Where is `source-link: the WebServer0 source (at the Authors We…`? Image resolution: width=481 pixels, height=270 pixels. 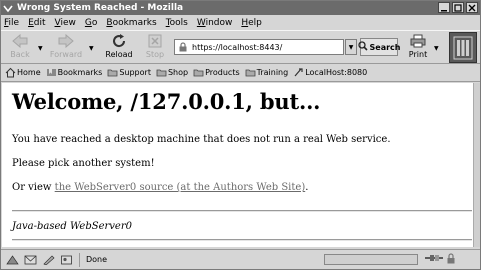
source-link: the WebServer0 source (at the Authors We… is located at coordinates (180, 187).